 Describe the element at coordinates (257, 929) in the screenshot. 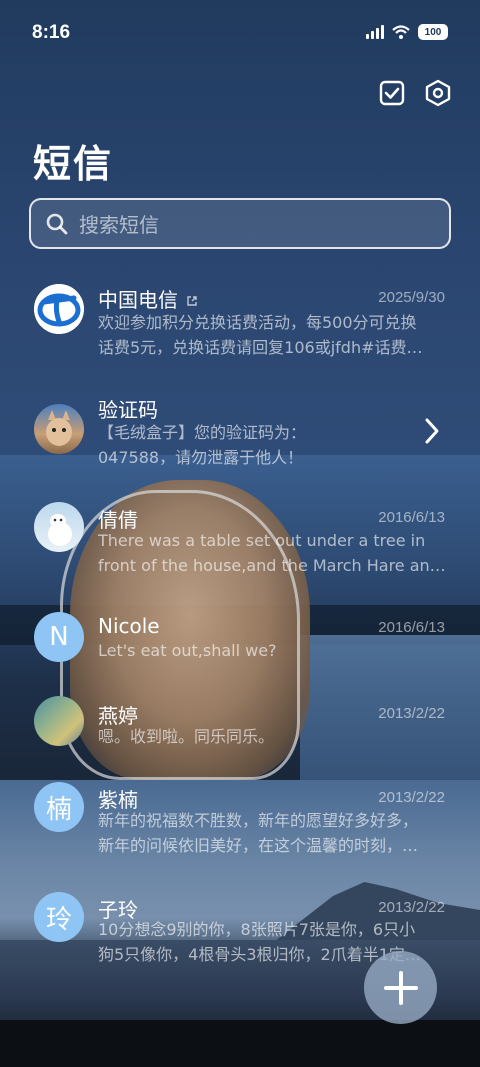

I see `conversation-preview: 10分想念9别的你，8张照片7张是你，6只小` at that location.